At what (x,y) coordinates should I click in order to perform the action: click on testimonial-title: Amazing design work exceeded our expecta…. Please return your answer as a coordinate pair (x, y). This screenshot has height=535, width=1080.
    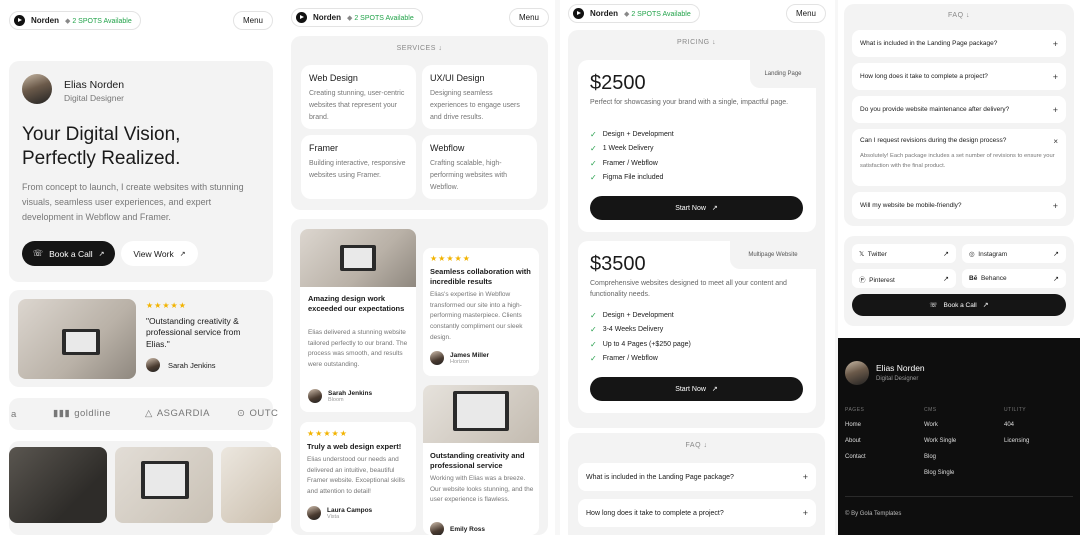
    Looking at the image, I should click on (356, 304).